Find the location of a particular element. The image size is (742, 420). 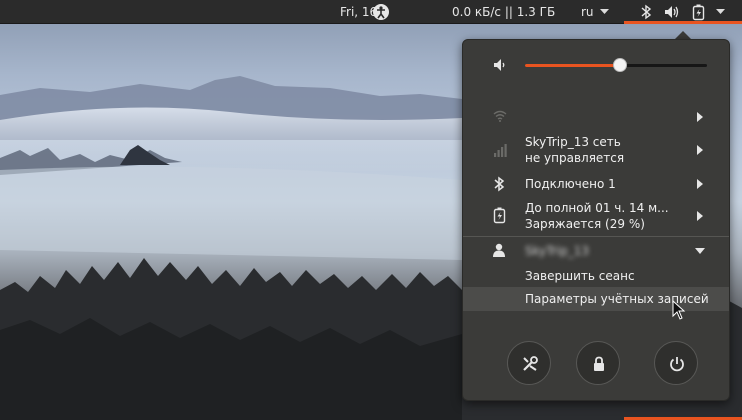

signal-bars-icon is located at coordinates (500, 150).